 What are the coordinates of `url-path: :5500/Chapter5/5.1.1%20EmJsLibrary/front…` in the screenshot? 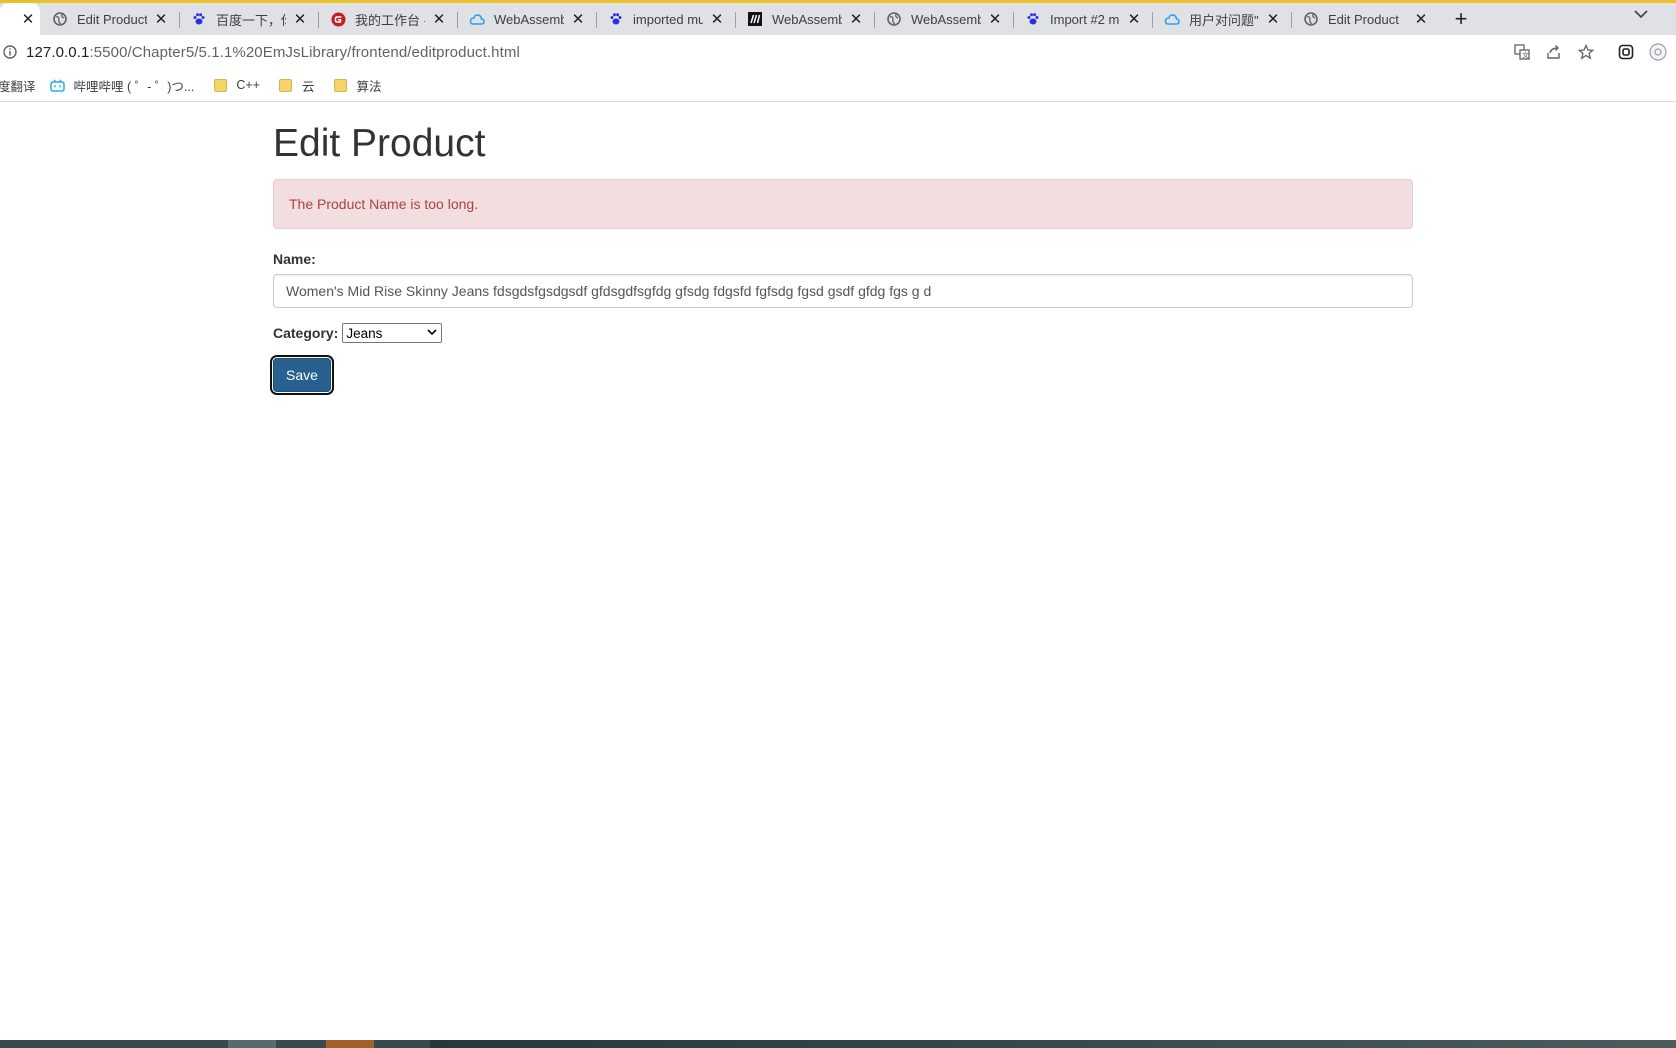 It's located at (304, 52).